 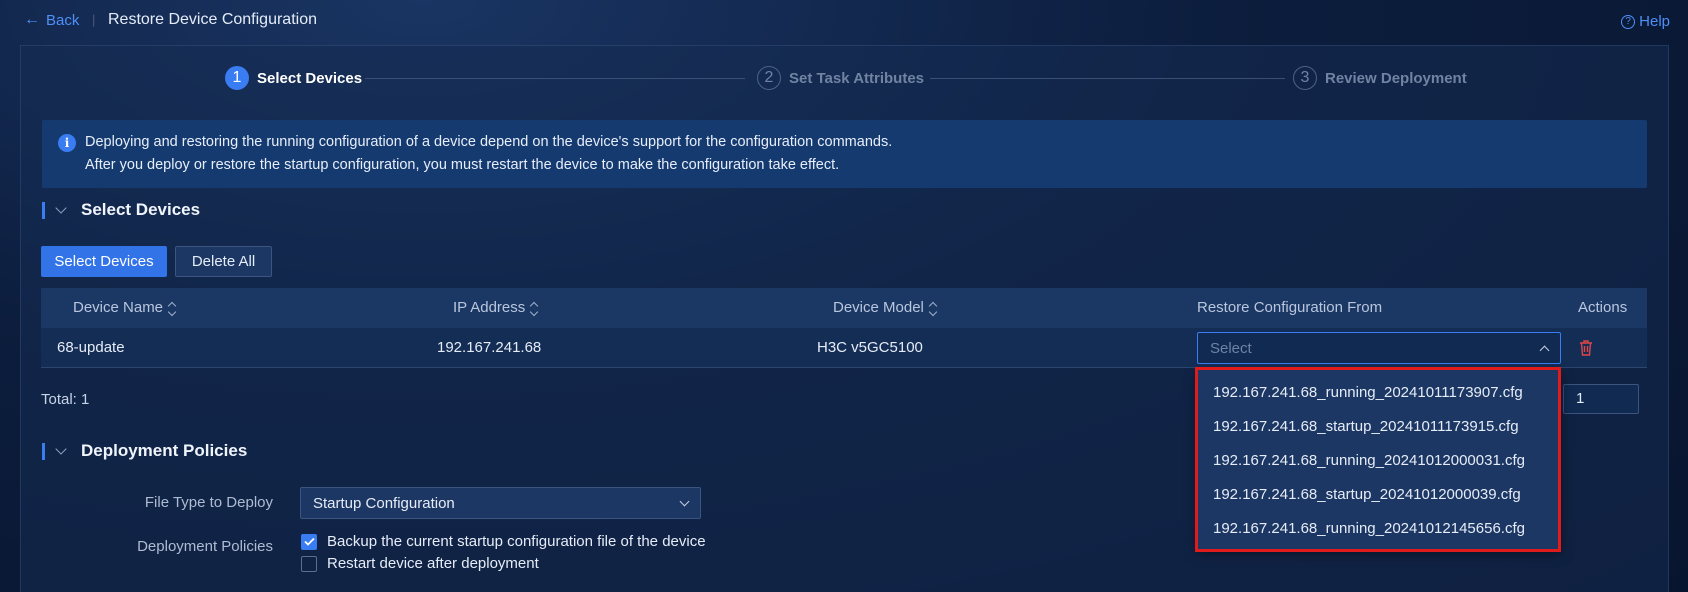 What do you see at coordinates (104, 261) in the screenshot?
I see `select-devices-button: Select Devices` at bounding box center [104, 261].